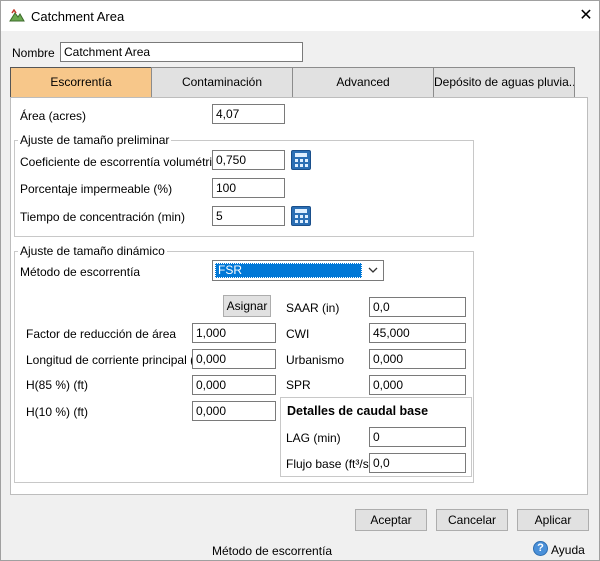 This screenshot has height=561, width=600. What do you see at coordinates (78, 16) in the screenshot?
I see `window-title: Catchment Area` at bounding box center [78, 16].